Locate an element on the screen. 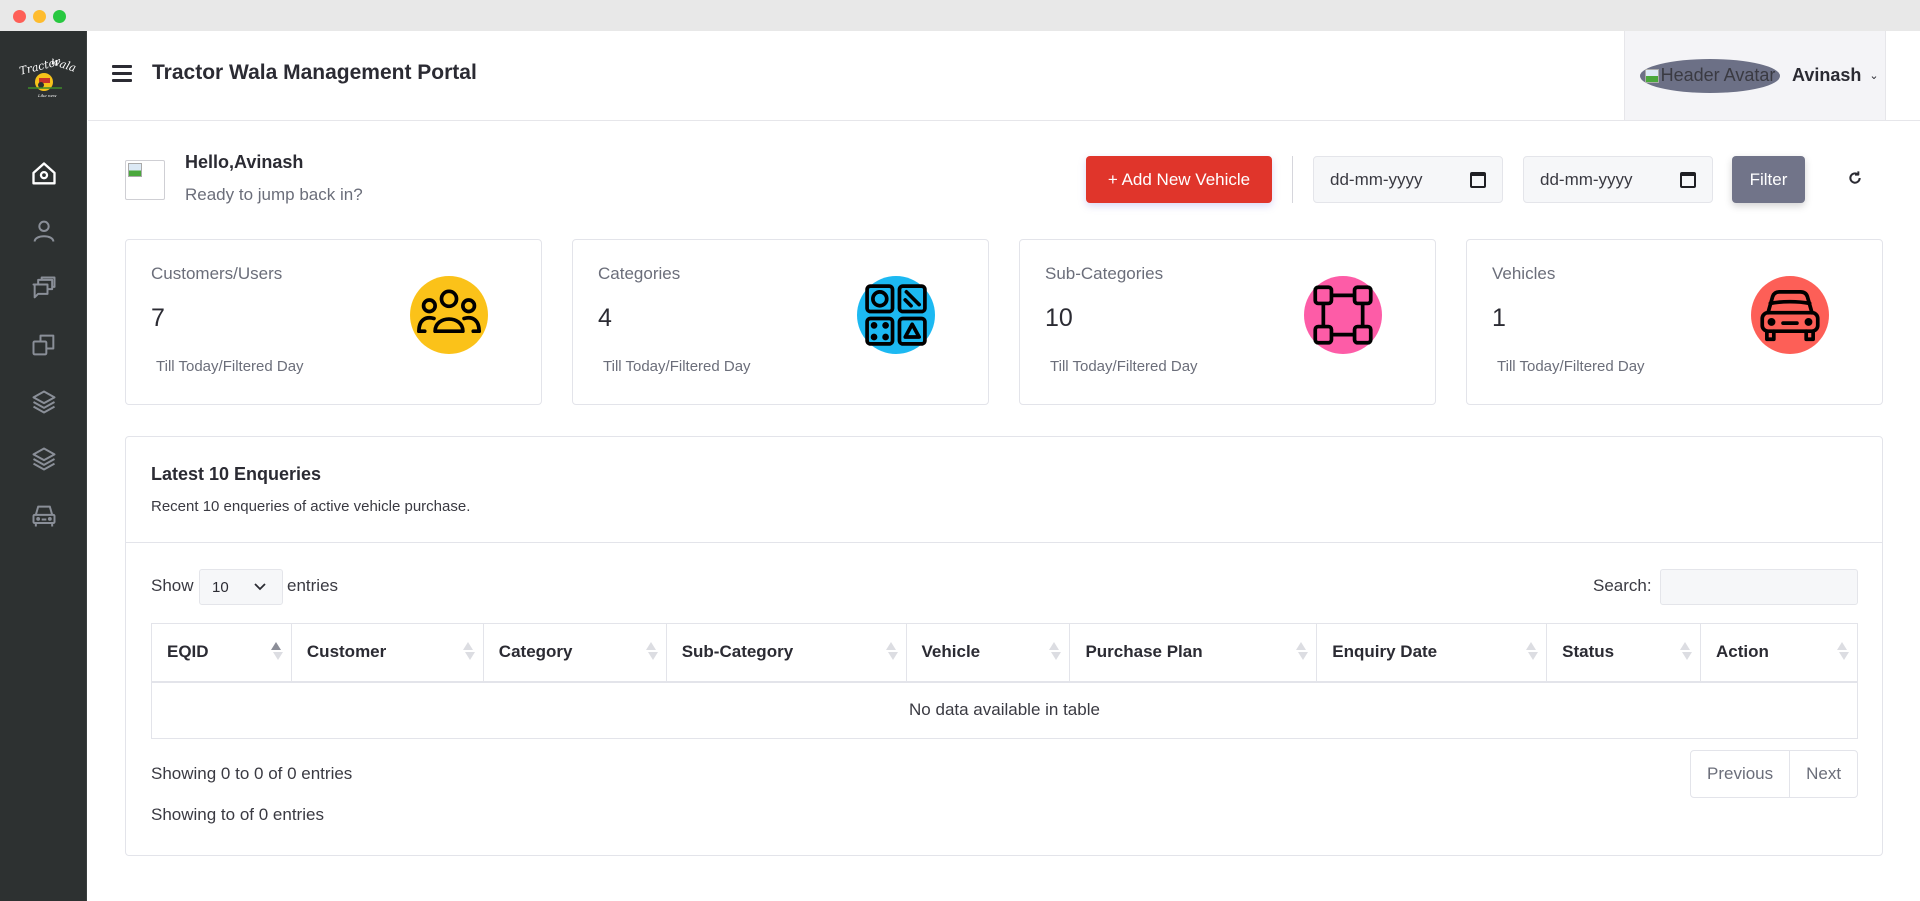  menu-toggle-button is located at coordinates (122, 74).